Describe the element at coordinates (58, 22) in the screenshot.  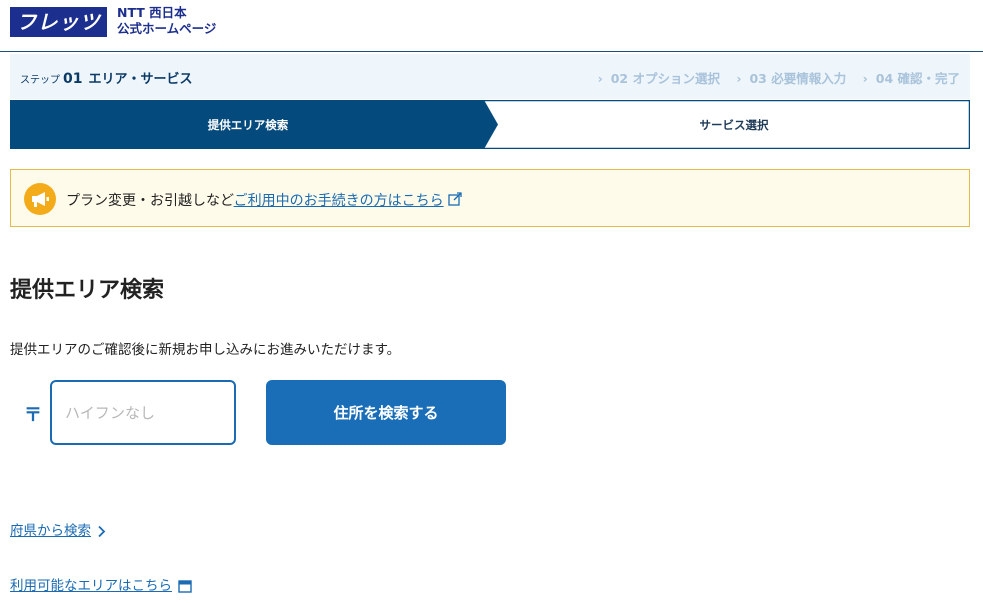
I see `flets-logo: フレッツ` at that location.